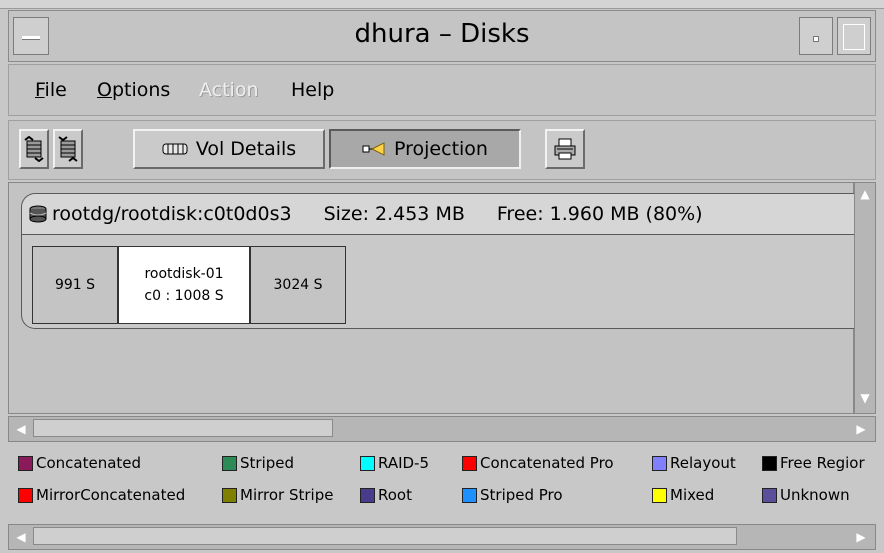 The image size is (884, 553). I want to click on legend-item: RAID-5, so click(394, 463).